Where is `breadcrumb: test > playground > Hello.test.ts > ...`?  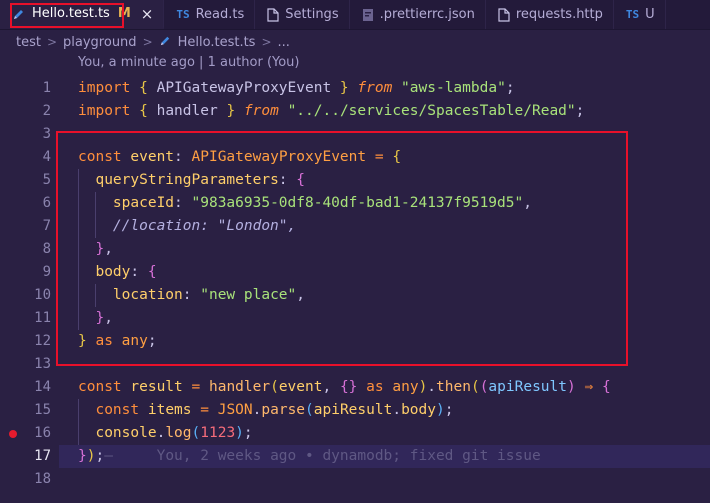
breadcrumb: test > playground > Hello.test.ts > ... is located at coordinates (355, 42).